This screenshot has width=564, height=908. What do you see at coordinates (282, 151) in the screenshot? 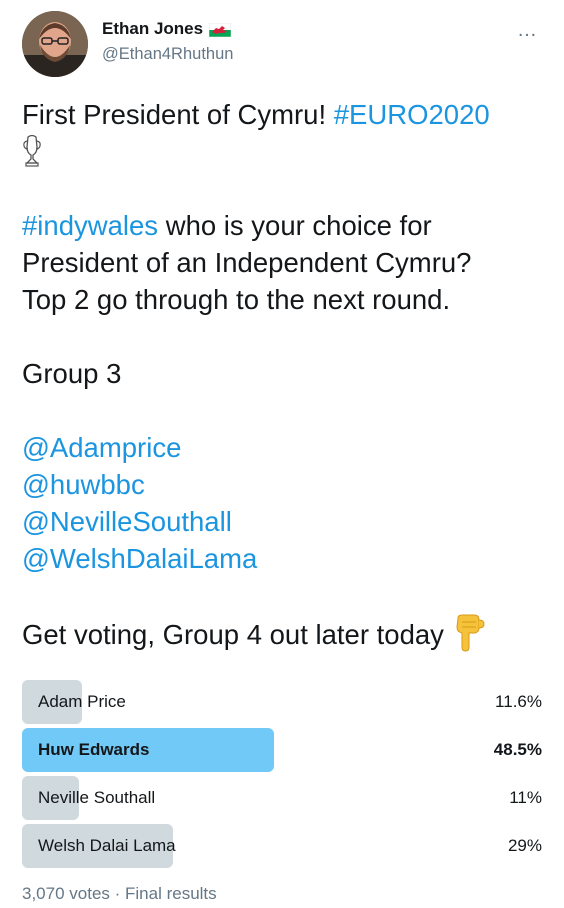
I see `tweet-line-trophy` at bounding box center [282, 151].